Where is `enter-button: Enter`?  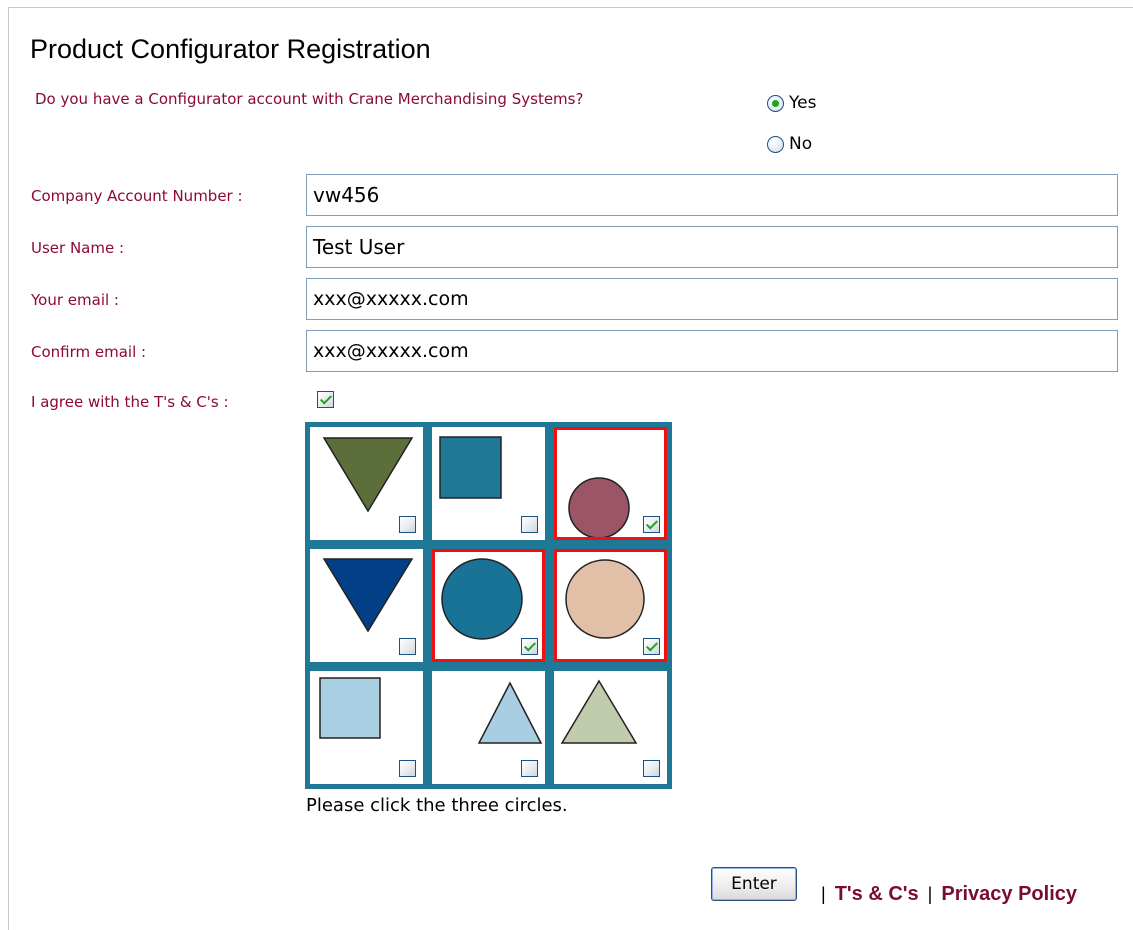 enter-button: Enter is located at coordinates (754, 884).